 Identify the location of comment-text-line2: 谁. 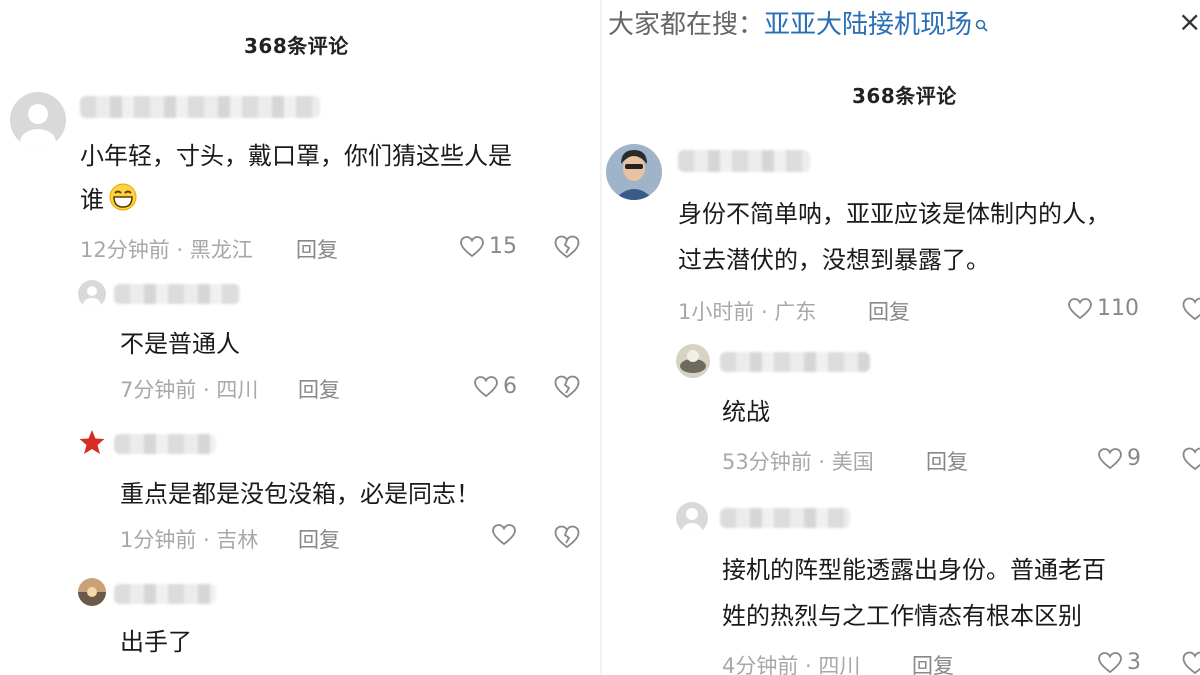
(110, 200).